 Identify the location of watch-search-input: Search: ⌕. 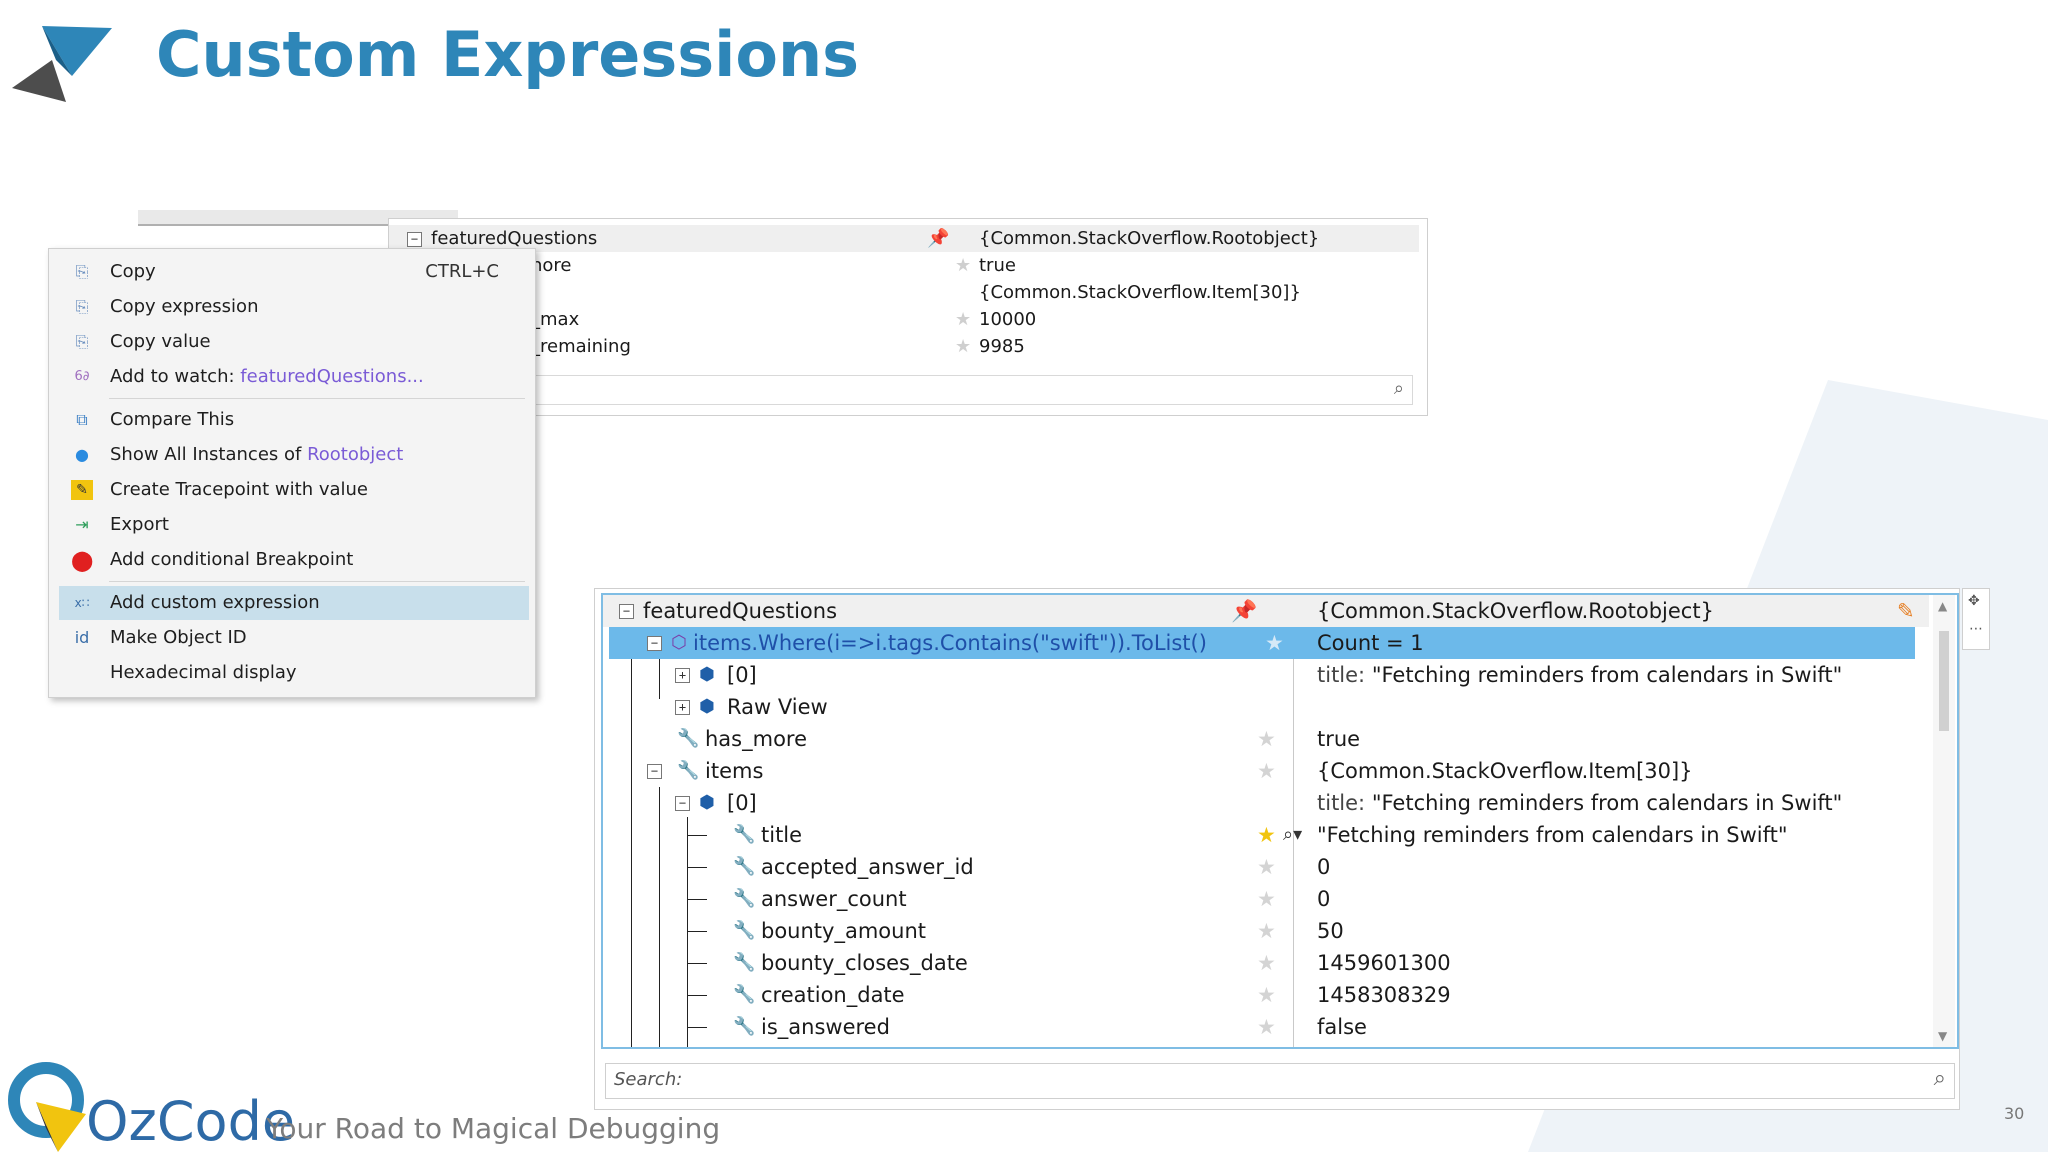
(1280, 1081).